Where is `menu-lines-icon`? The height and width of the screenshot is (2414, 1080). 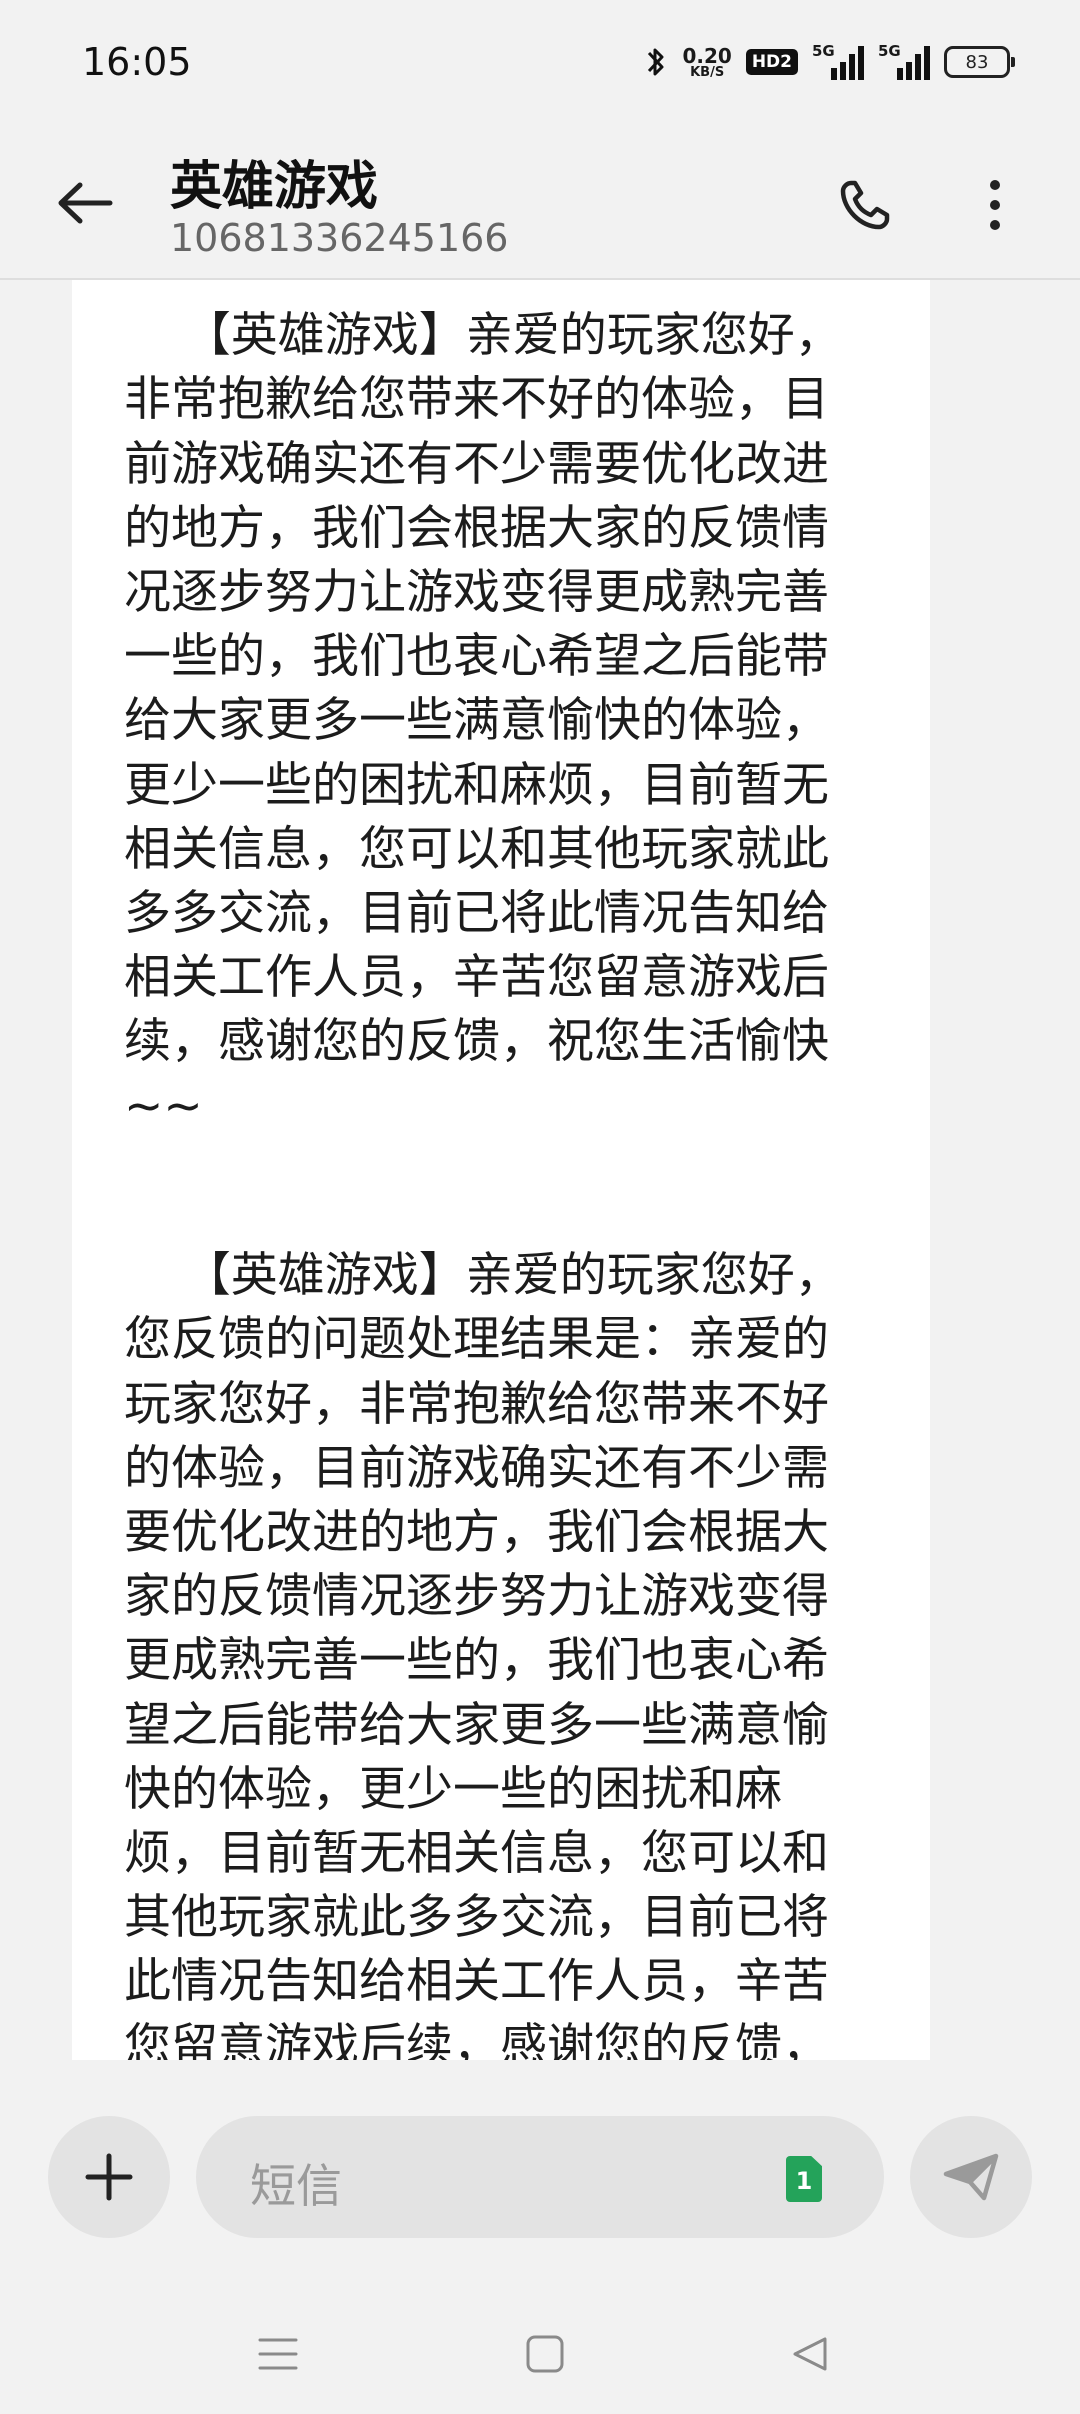 menu-lines-icon is located at coordinates (278, 2354).